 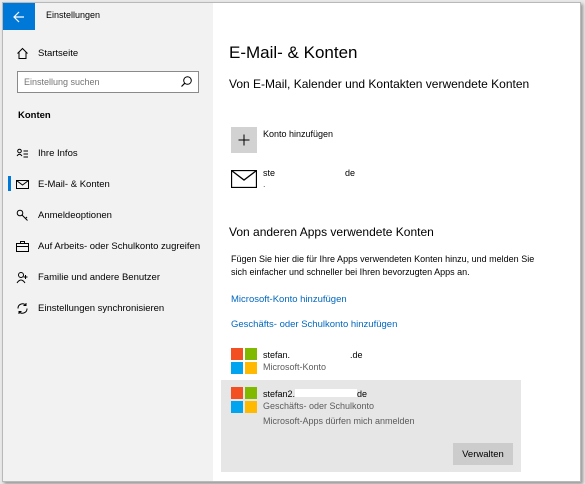 I want to click on sidebar-item-email-konten: E-Mail- & Konten, so click(x=108, y=184).